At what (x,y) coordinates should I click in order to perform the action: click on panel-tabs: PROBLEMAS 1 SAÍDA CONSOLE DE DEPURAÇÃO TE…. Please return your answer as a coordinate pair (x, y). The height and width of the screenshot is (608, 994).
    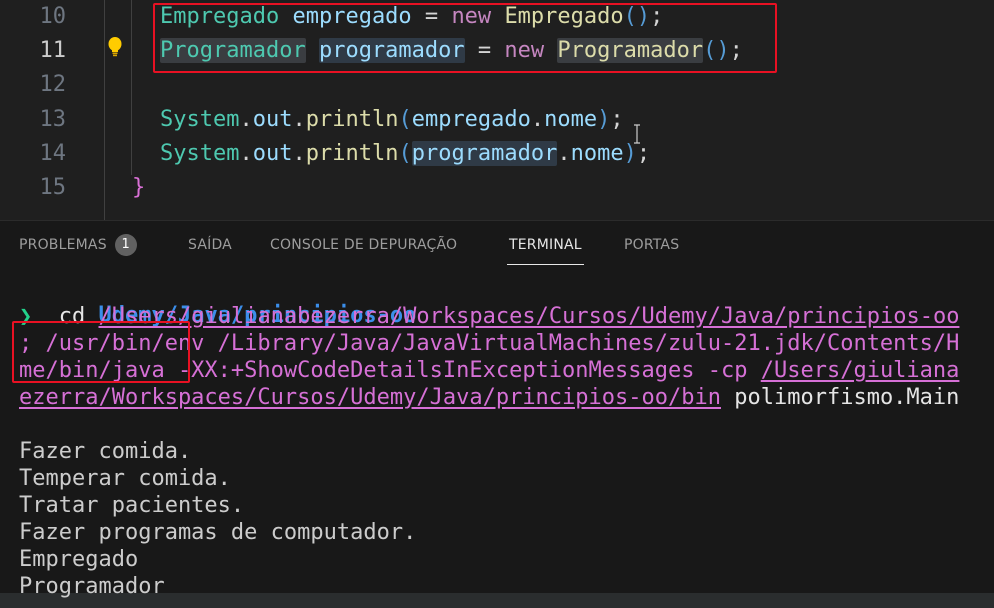
    Looking at the image, I should click on (497, 244).